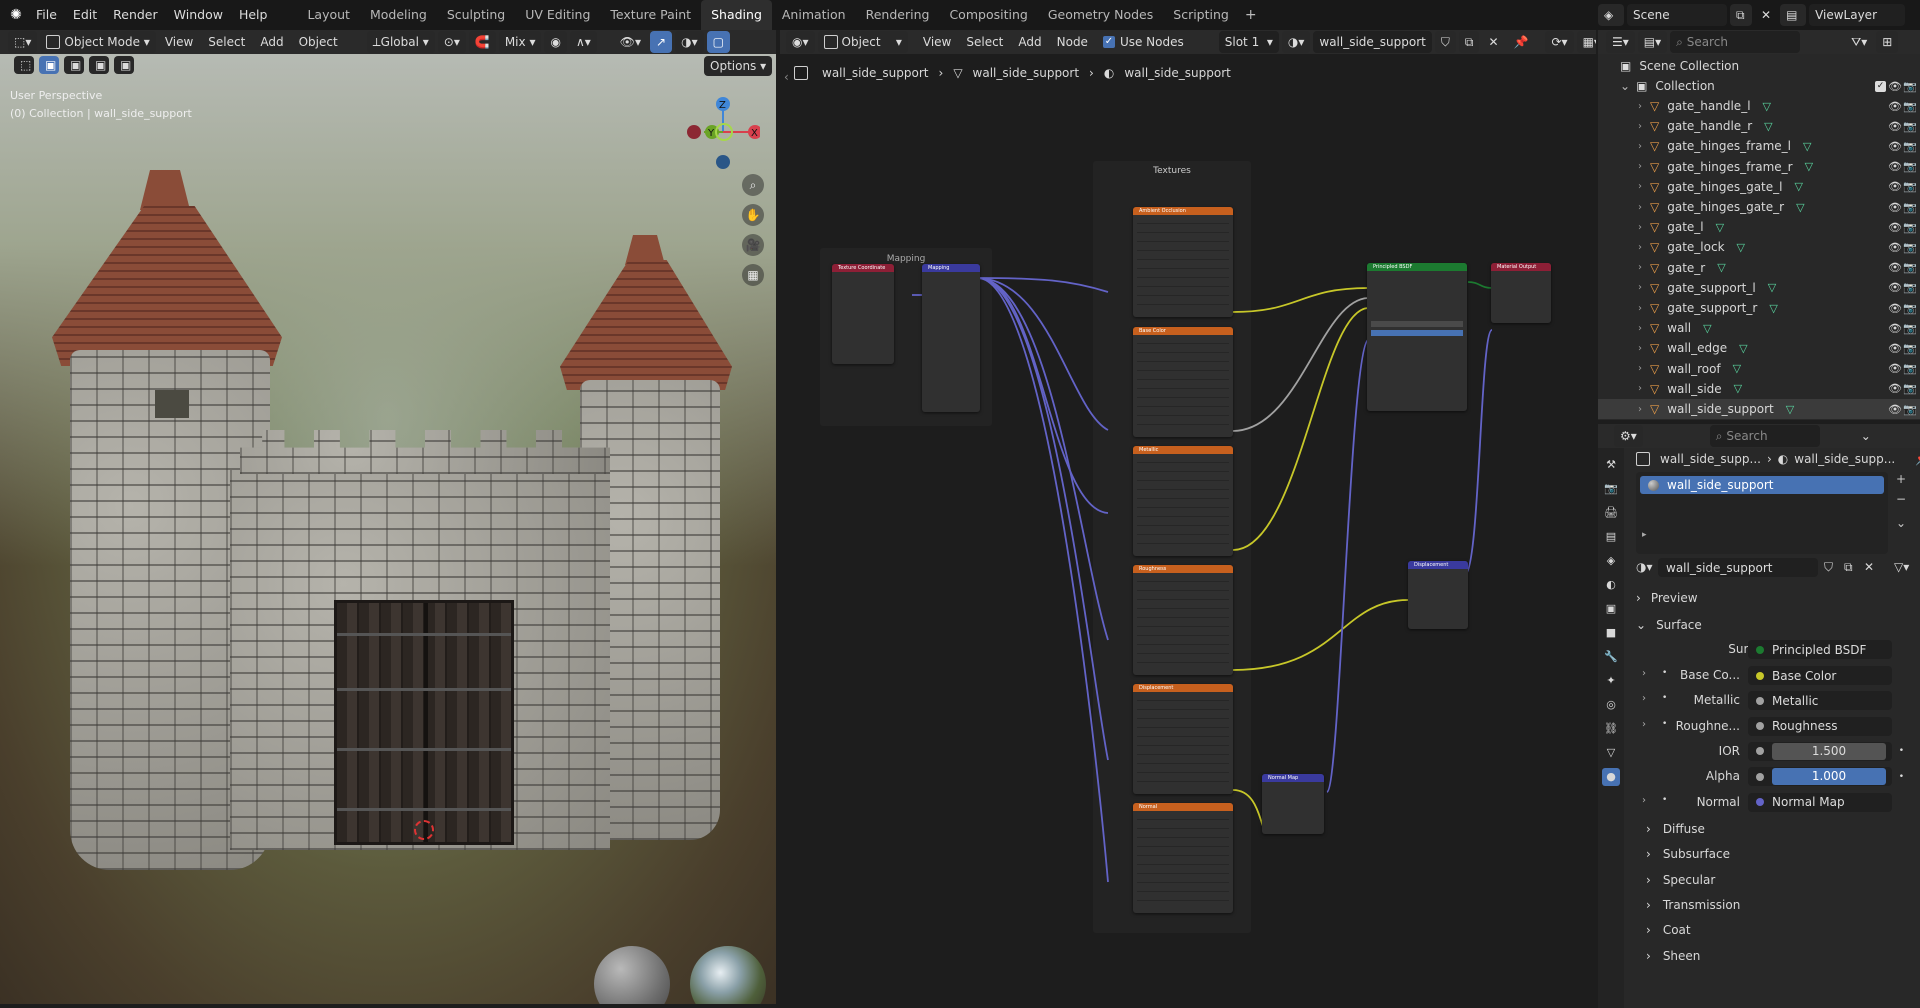 The width and height of the screenshot is (1920, 1008). I want to click on subsection-specular: › Specular, so click(1680, 880).